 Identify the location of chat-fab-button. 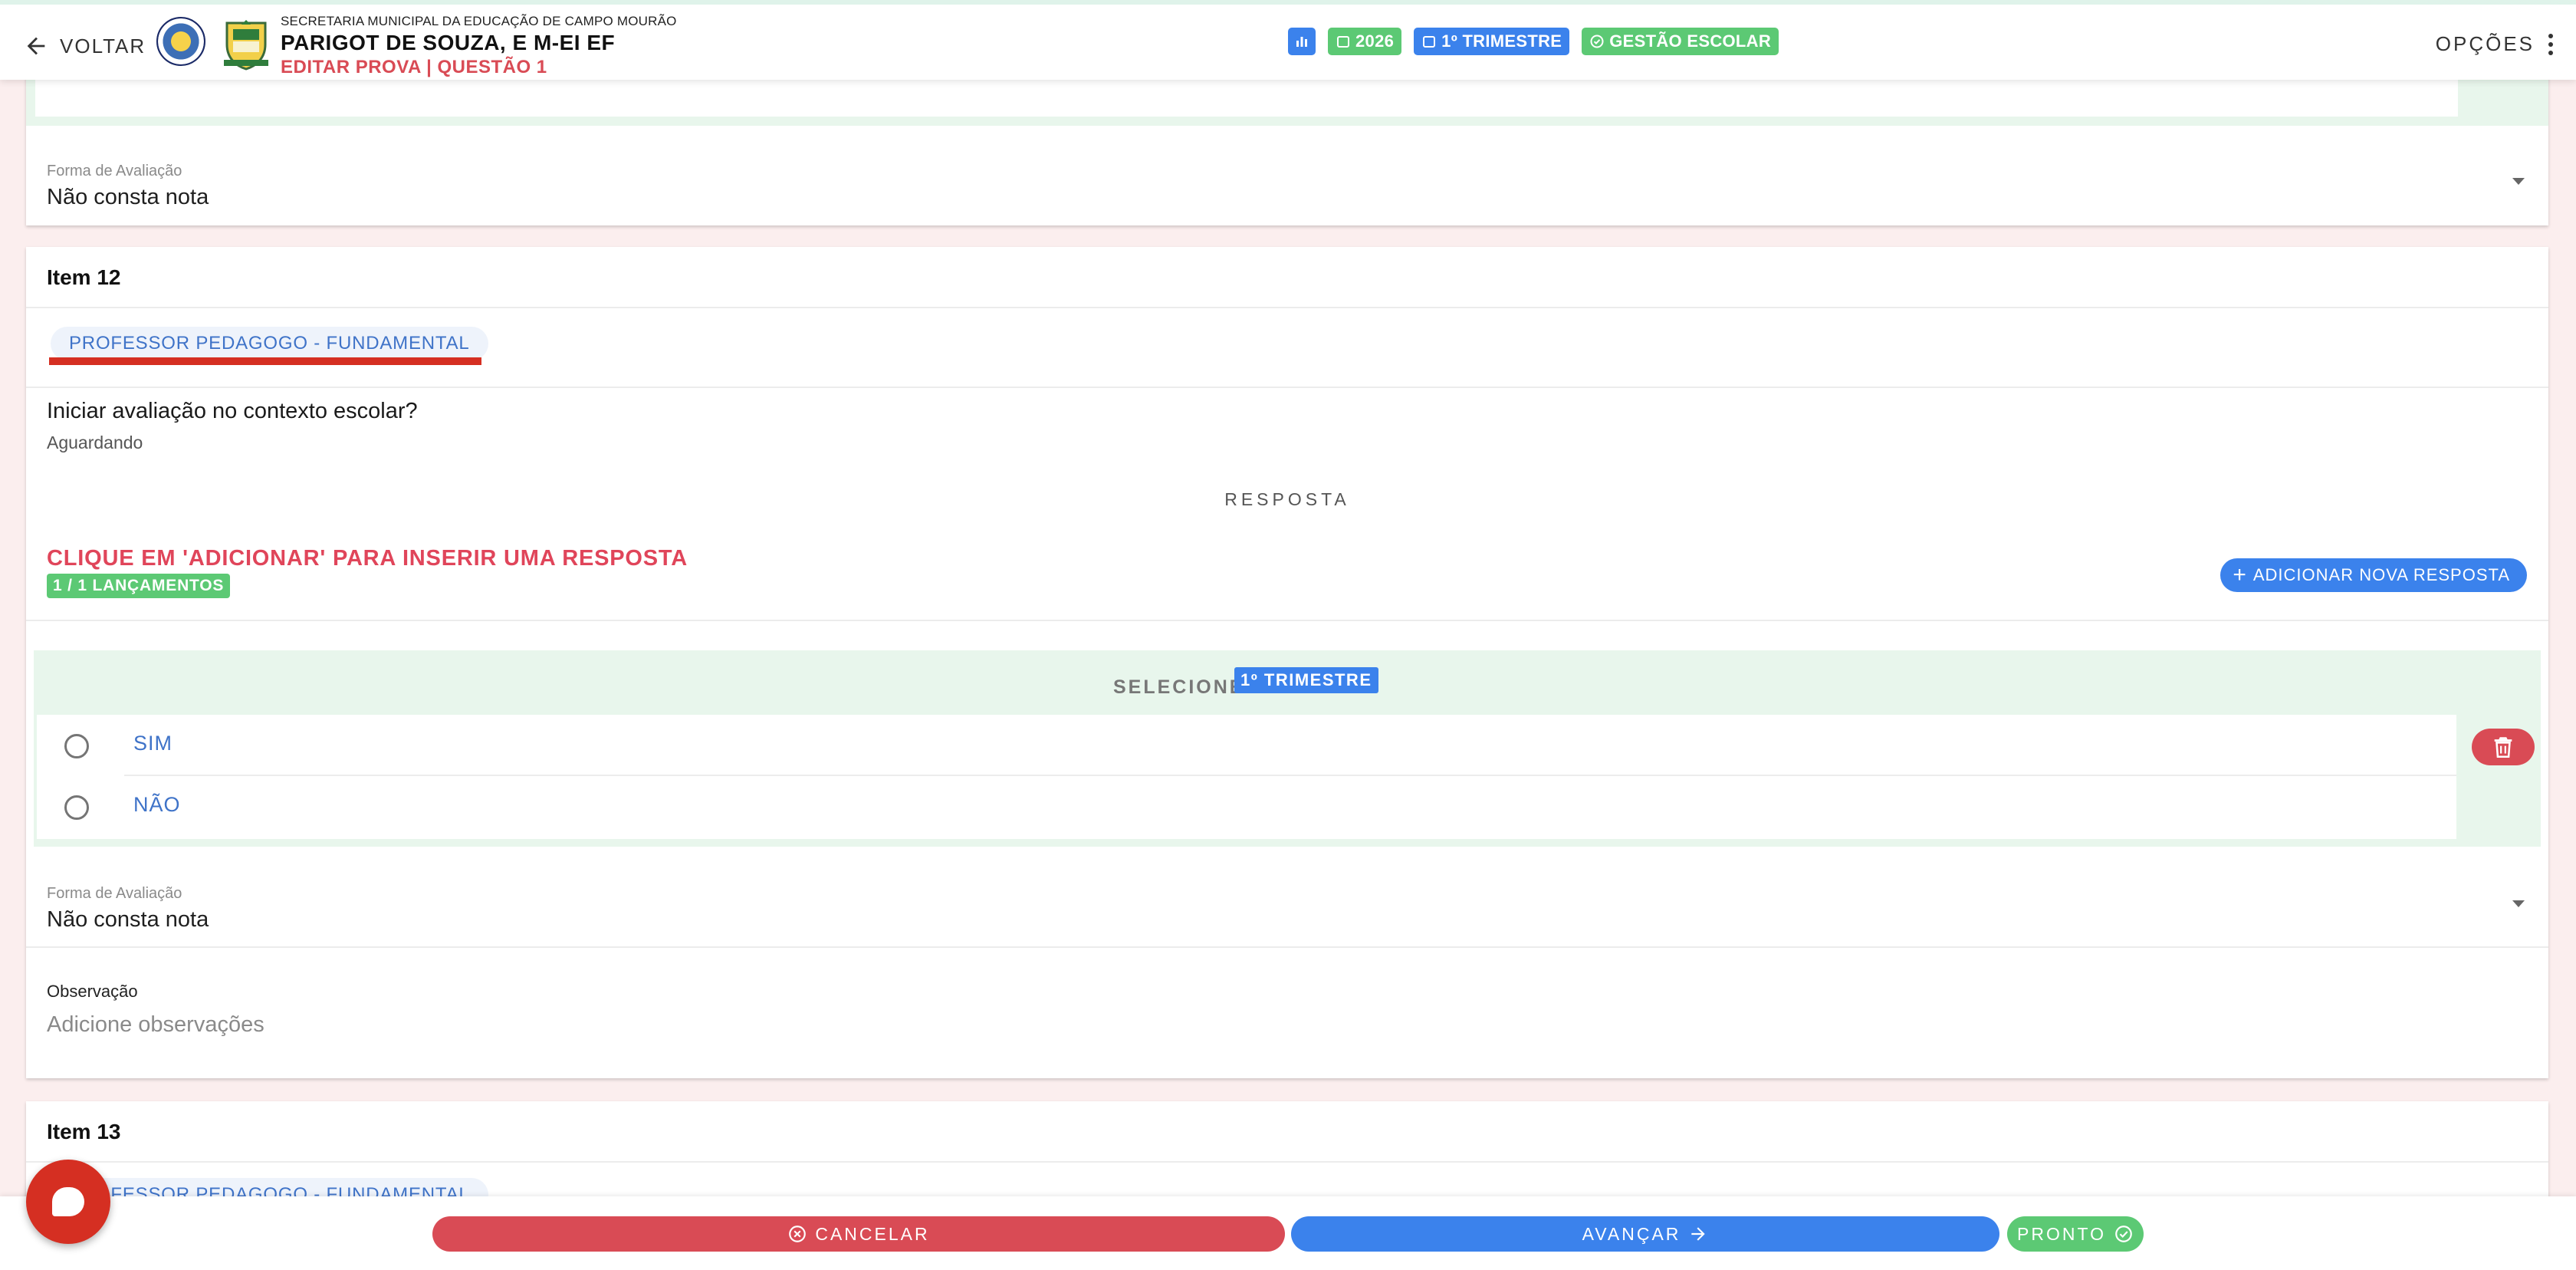
(68, 1202).